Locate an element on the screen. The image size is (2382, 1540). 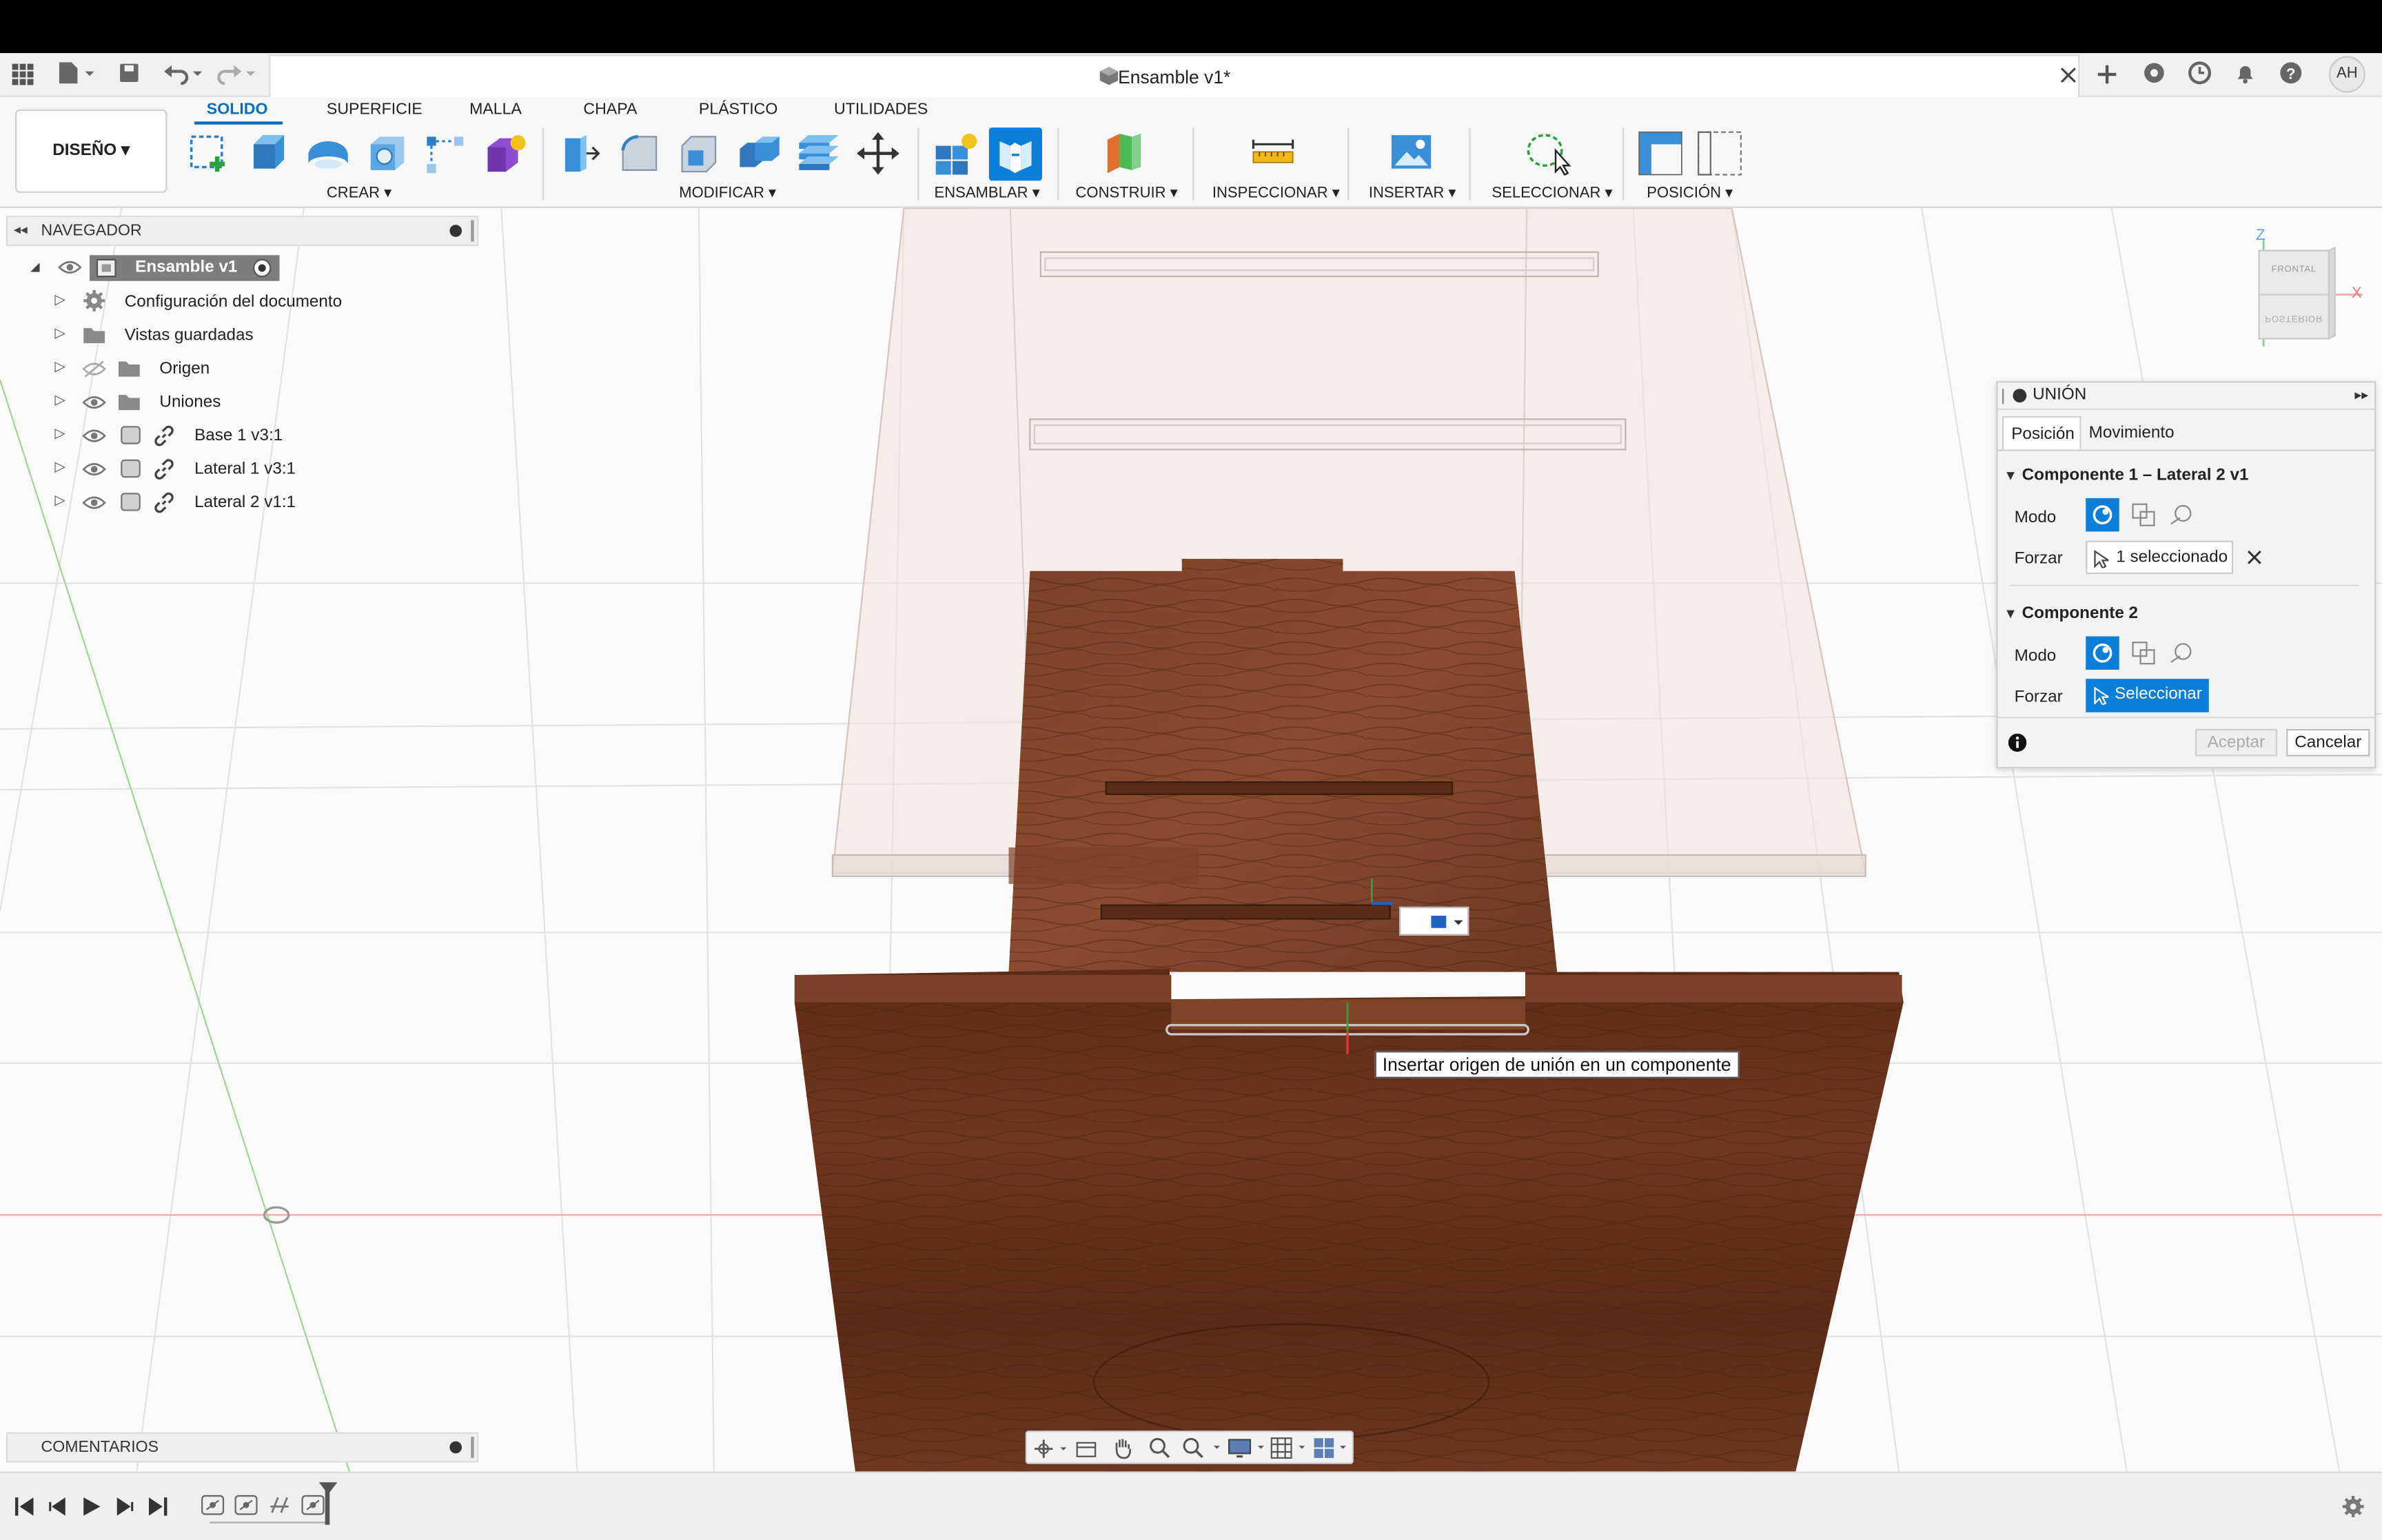
viewports-icon is located at coordinates (1332, 1448).